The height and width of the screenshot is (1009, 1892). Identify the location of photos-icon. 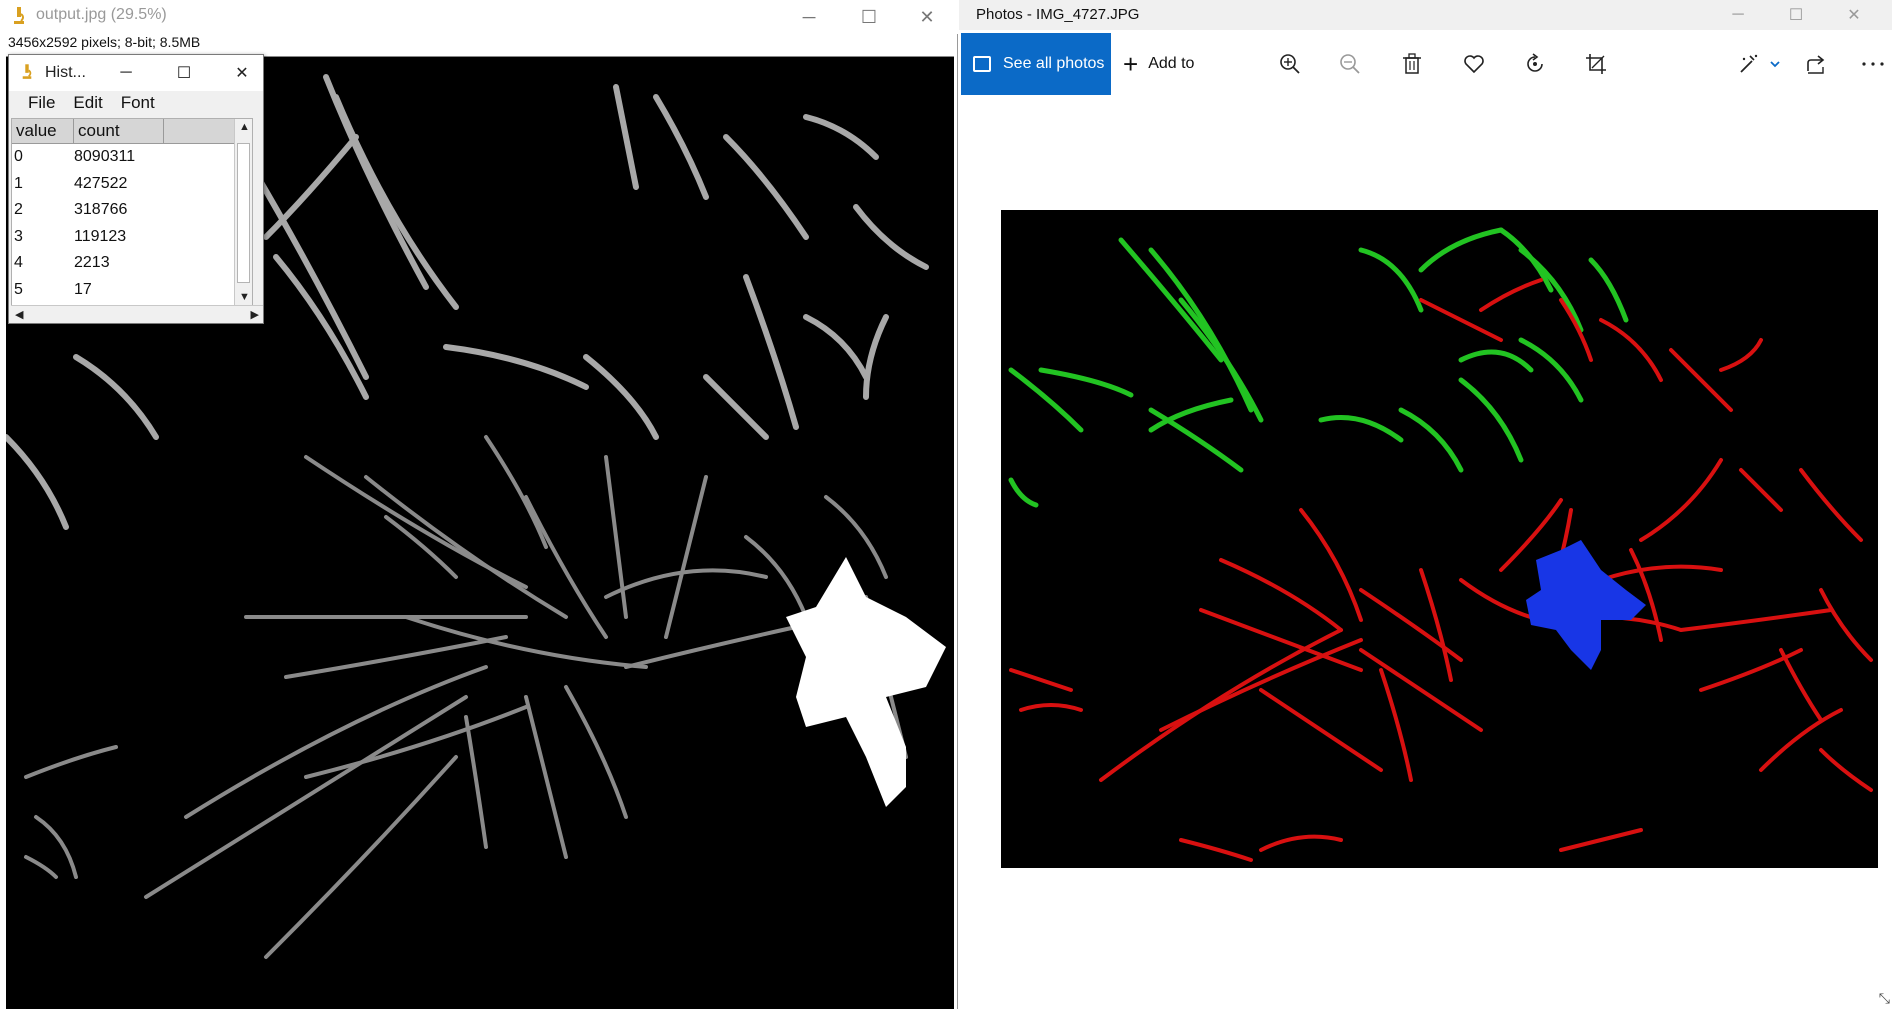
(982, 64).